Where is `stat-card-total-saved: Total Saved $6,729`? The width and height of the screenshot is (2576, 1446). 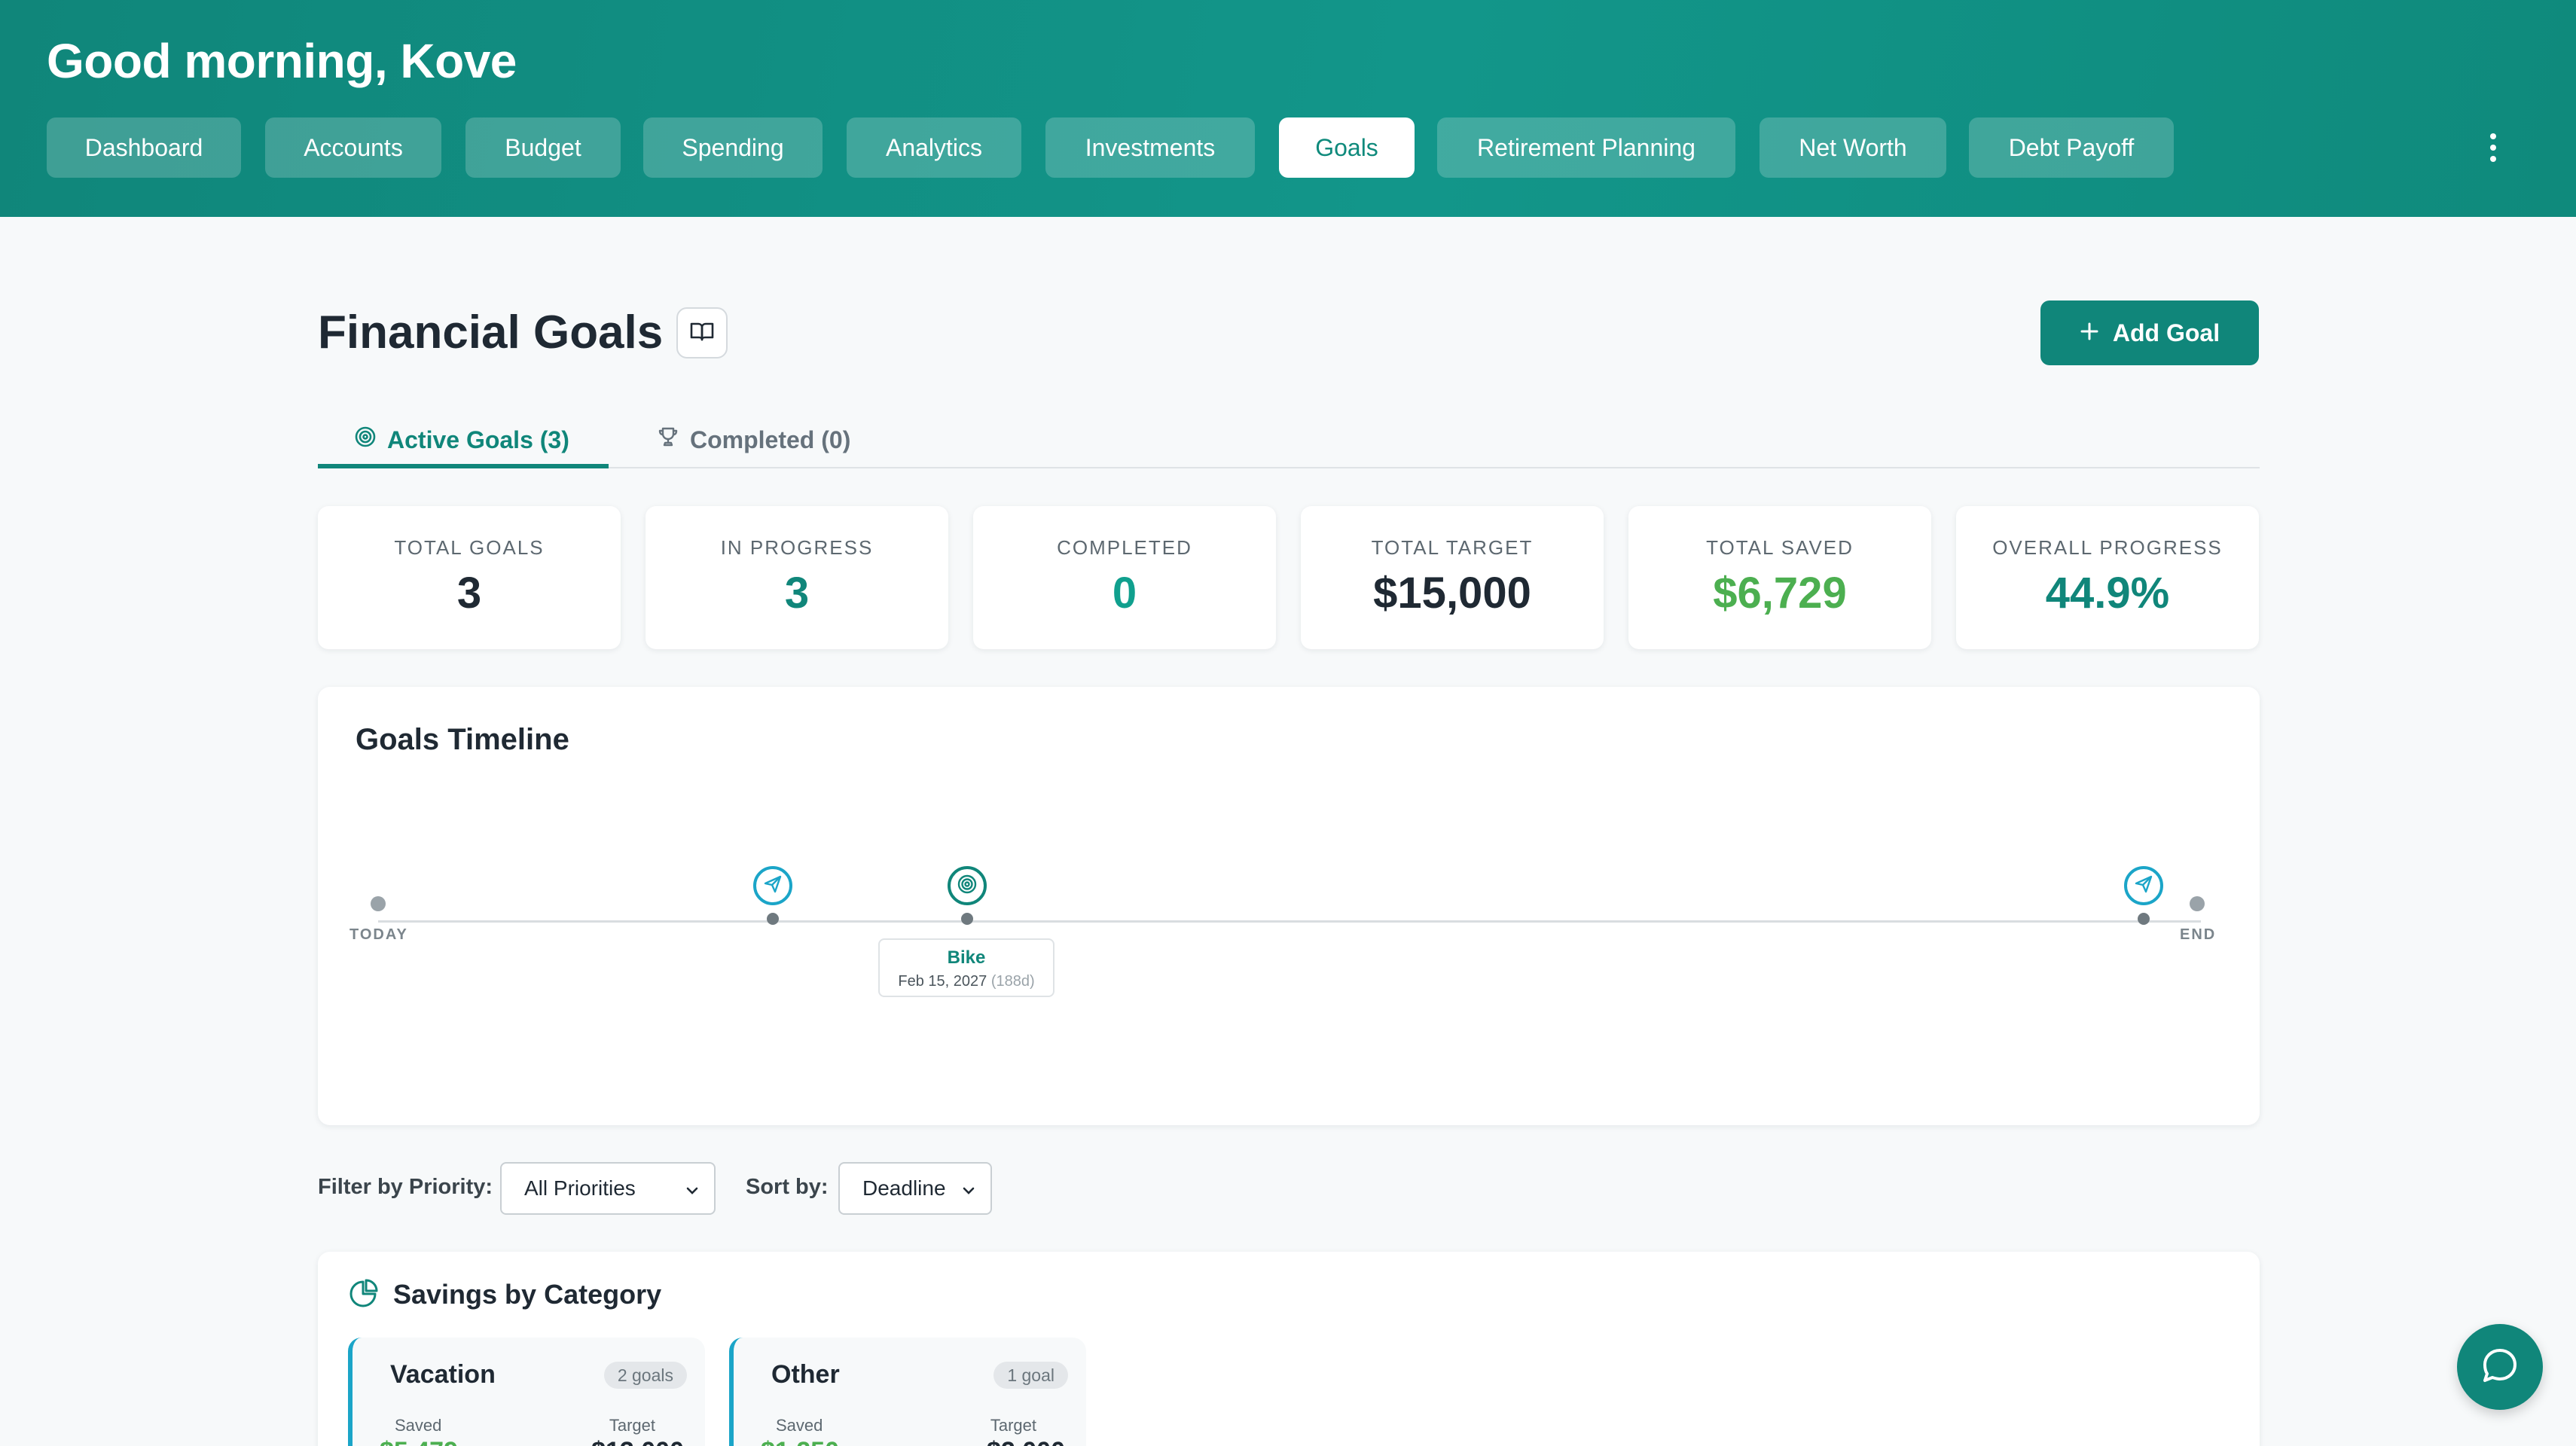
stat-card-total-saved: Total Saved $6,729 is located at coordinates (1780, 577).